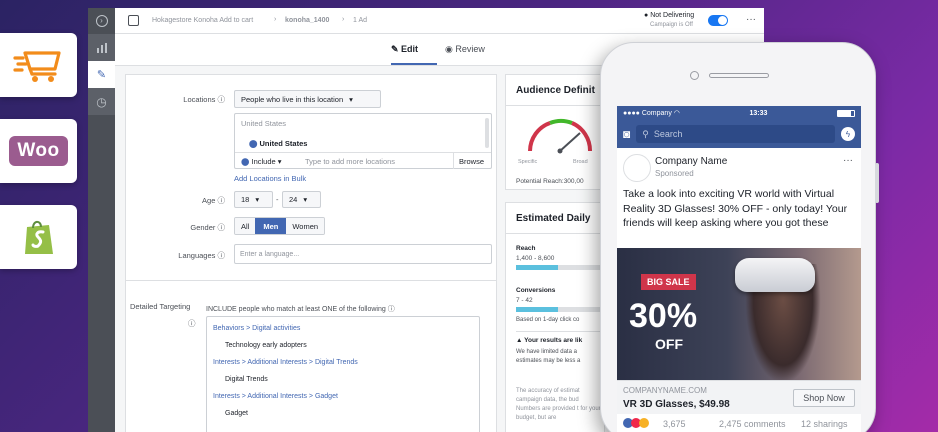 The image size is (938, 432). What do you see at coordinates (487, 133) in the screenshot?
I see `locations-scrollbar` at bounding box center [487, 133].